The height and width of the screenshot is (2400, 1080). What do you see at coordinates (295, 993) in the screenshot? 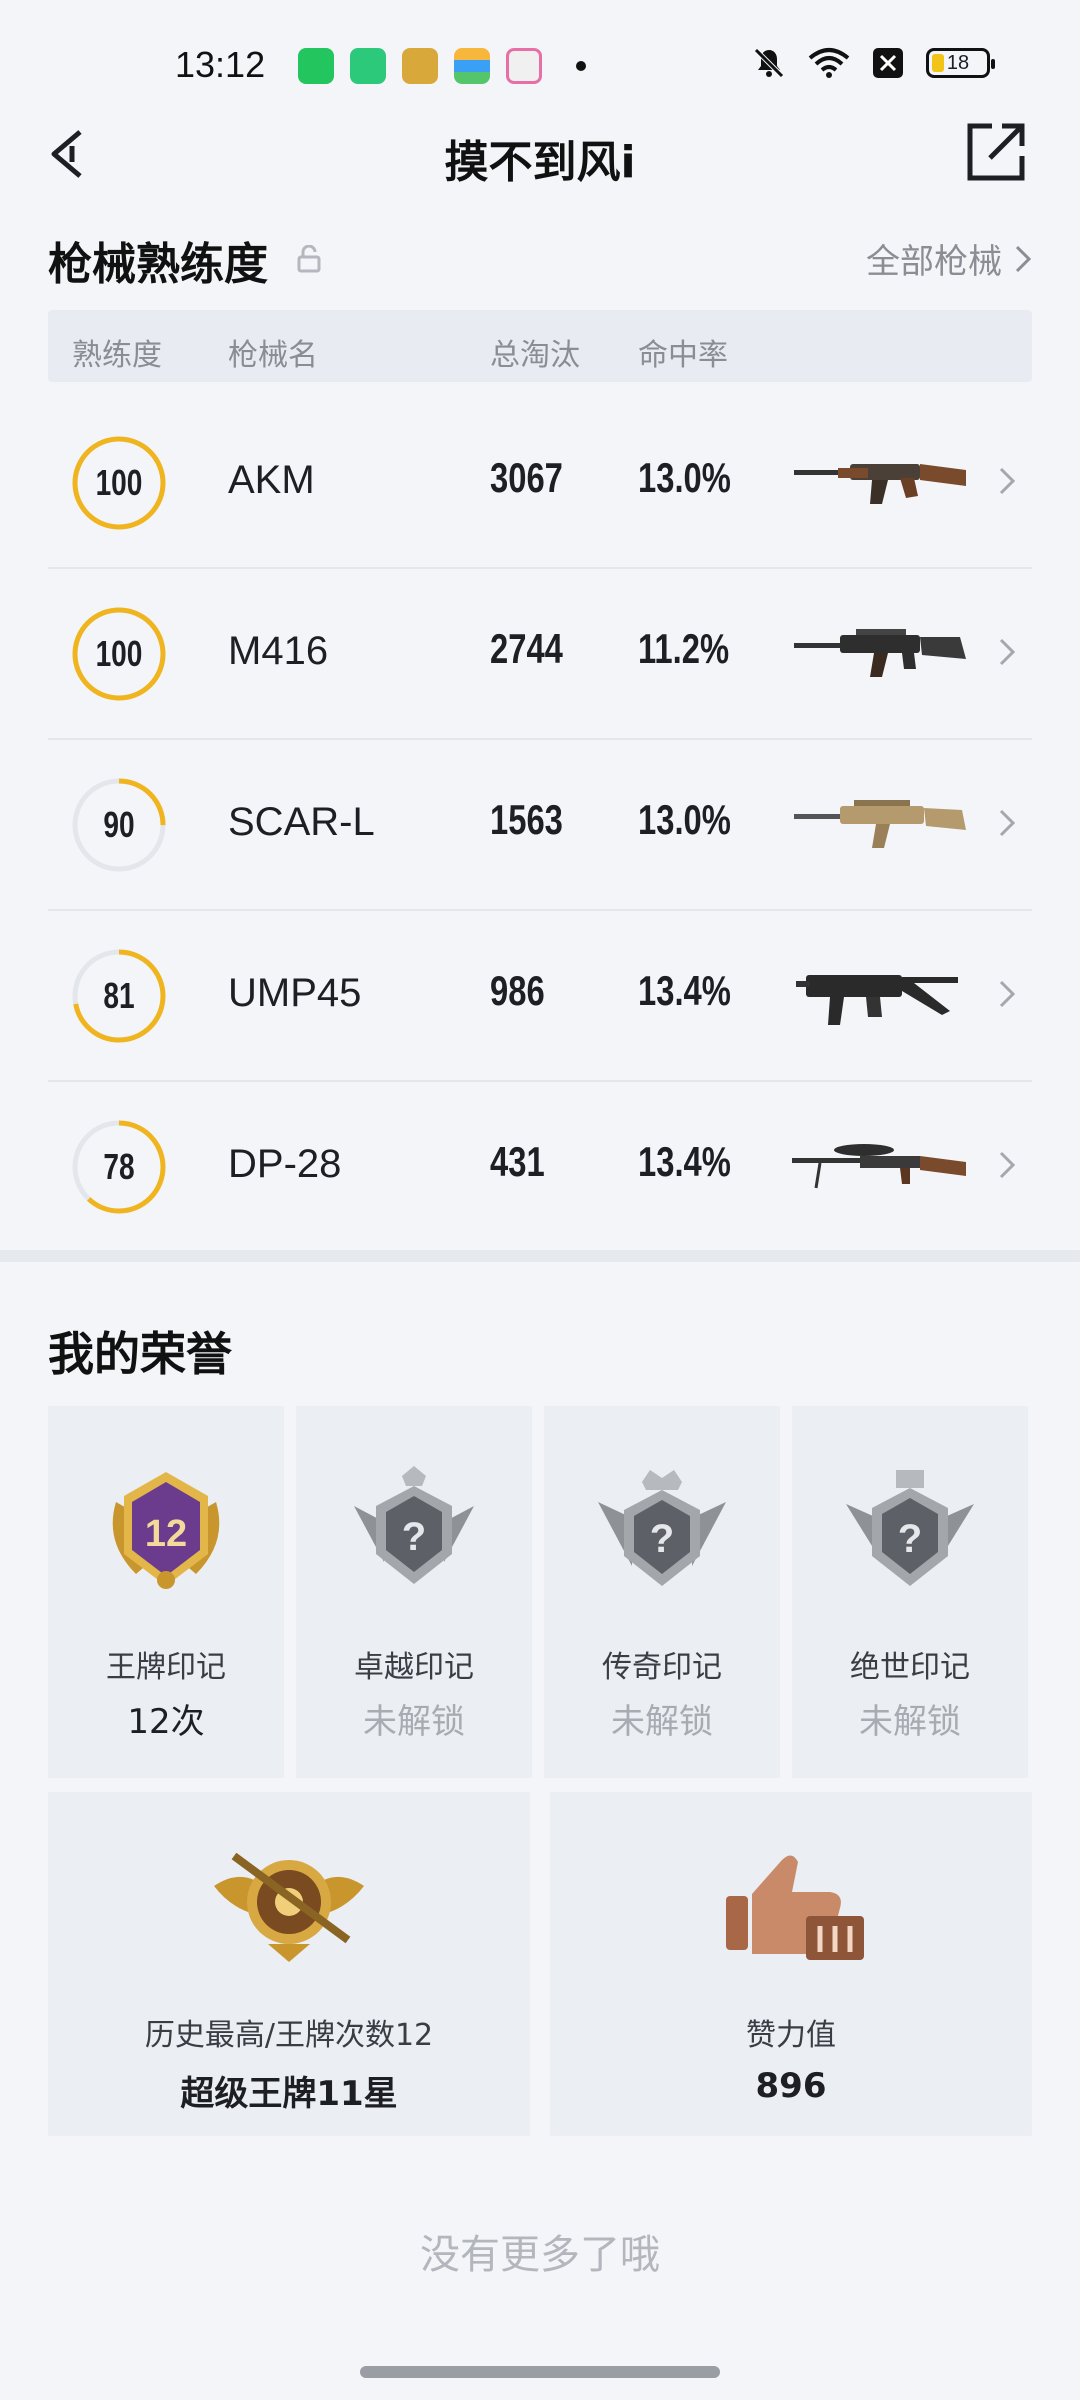
I see `weapon-name: UMP45` at bounding box center [295, 993].